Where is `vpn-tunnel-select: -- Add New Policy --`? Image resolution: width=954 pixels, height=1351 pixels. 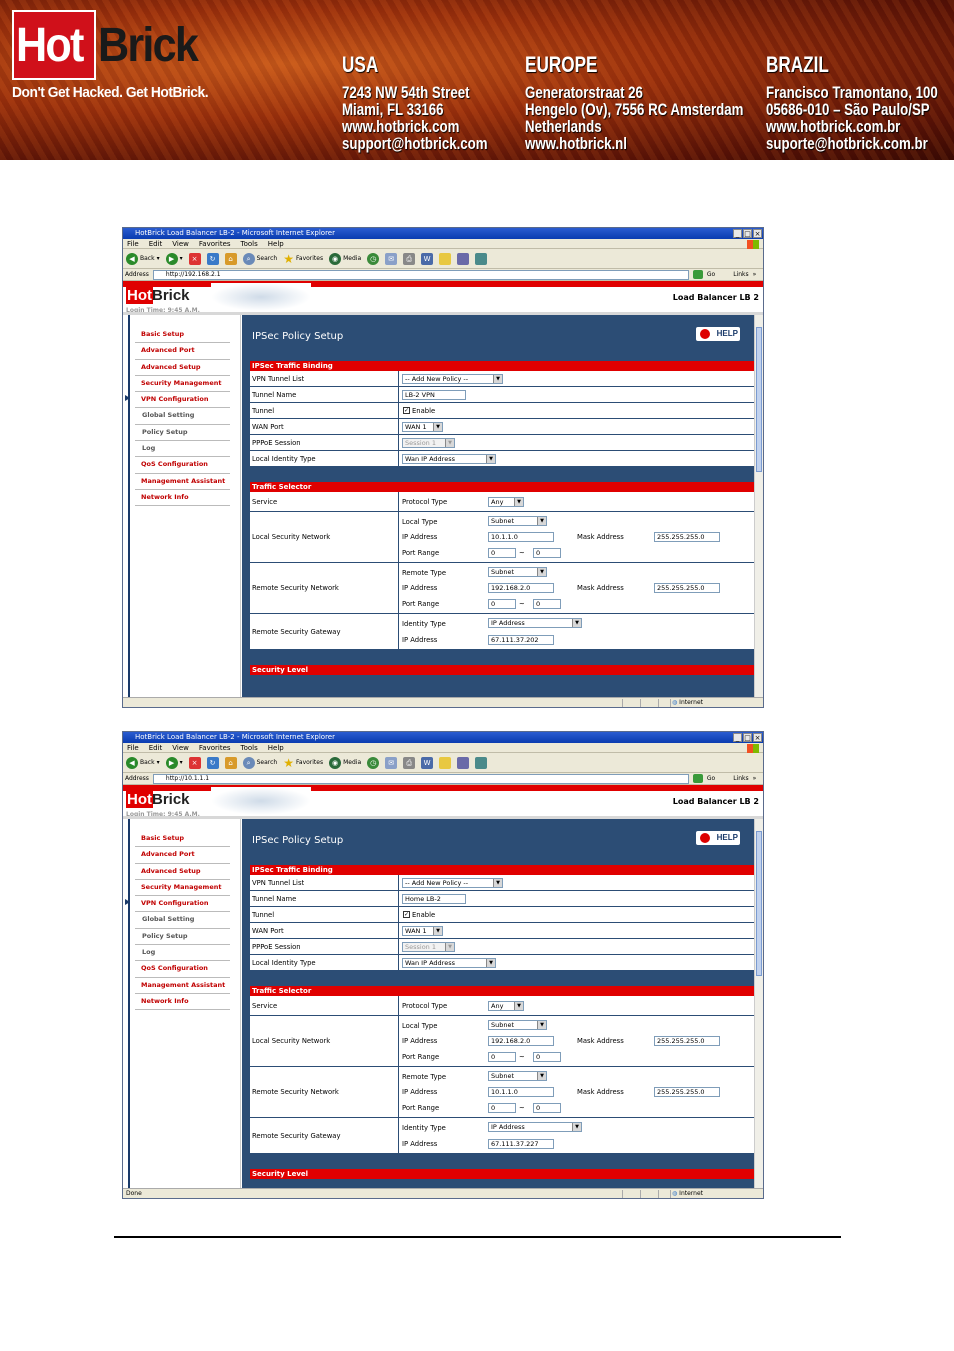
vpn-tunnel-select: -- Add New Policy -- is located at coordinates (452, 379).